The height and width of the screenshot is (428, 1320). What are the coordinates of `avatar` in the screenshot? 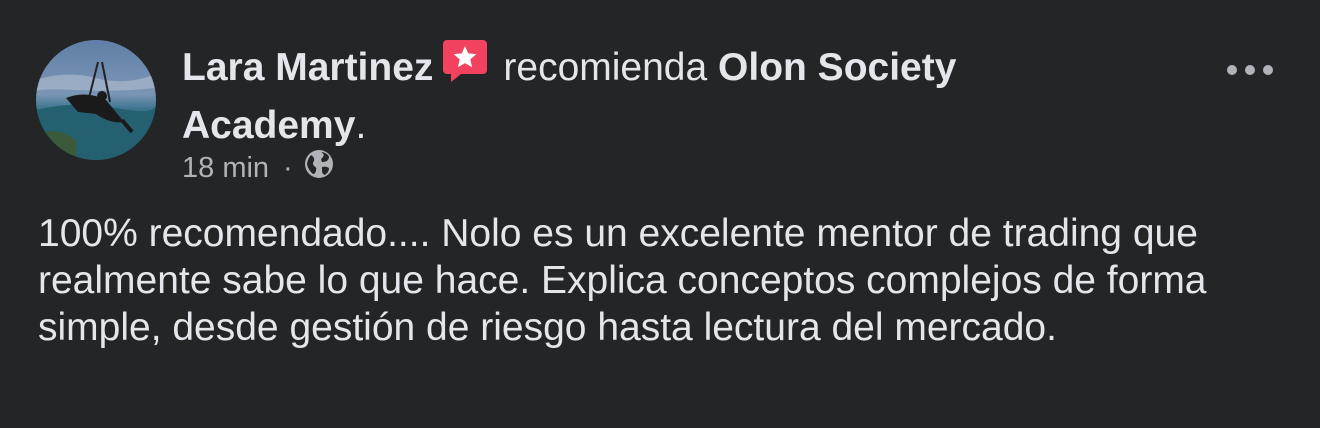 It's located at (96, 100).